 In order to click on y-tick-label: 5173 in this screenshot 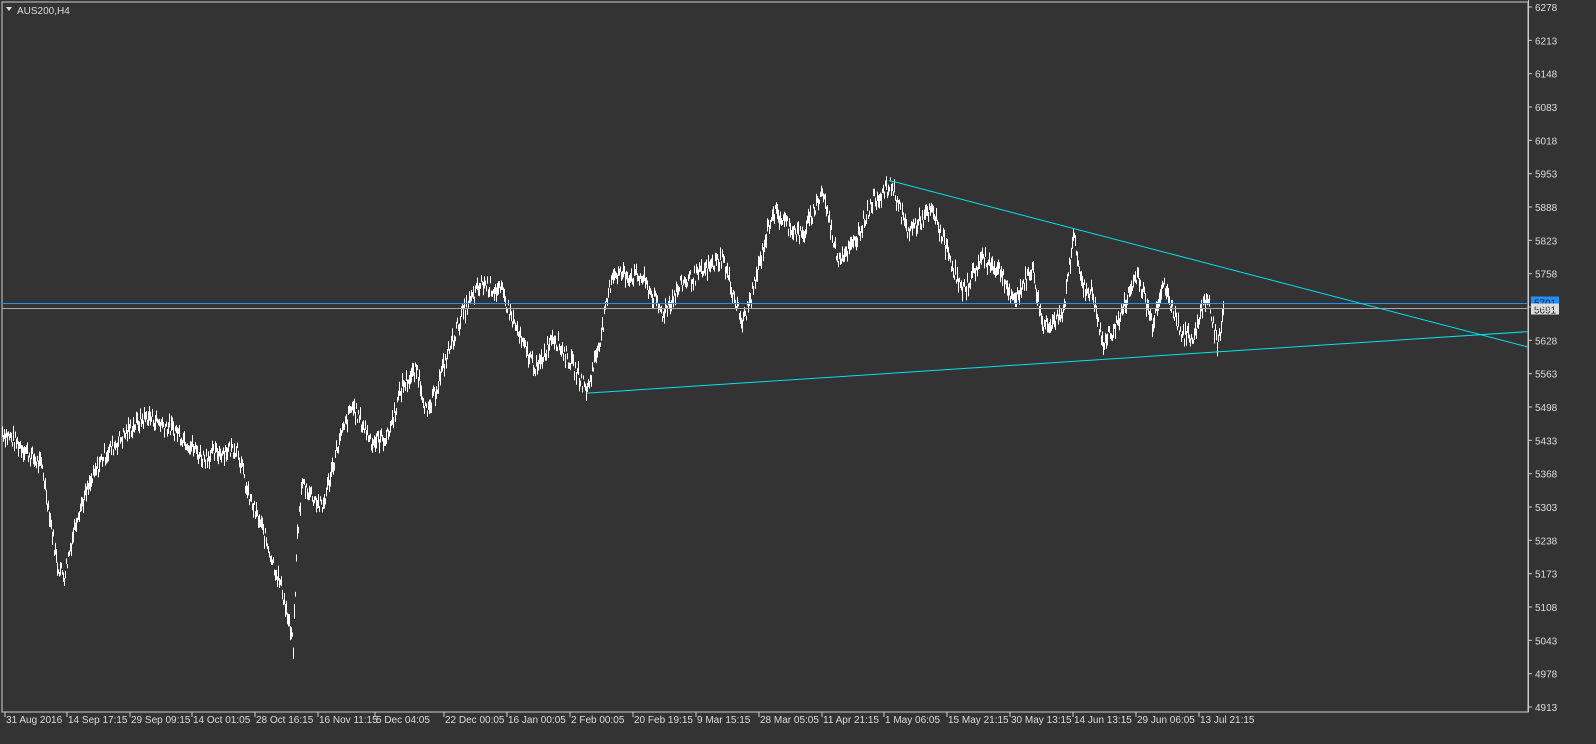, I will do `click(1546, 575)`.